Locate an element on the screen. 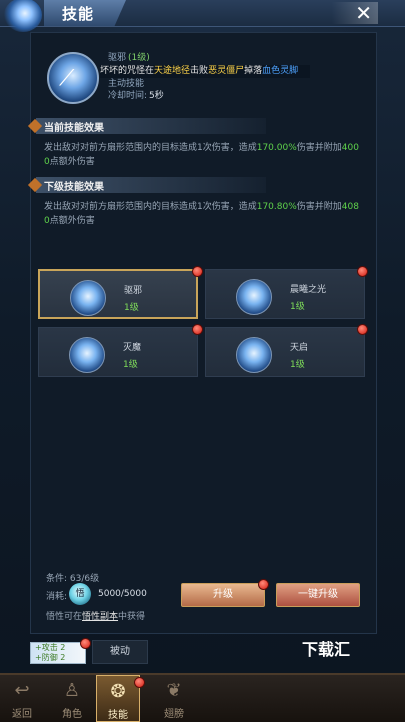 This screenshot has width=405, height=722. ticker-text: 在 is located at coordinates (150, 71).